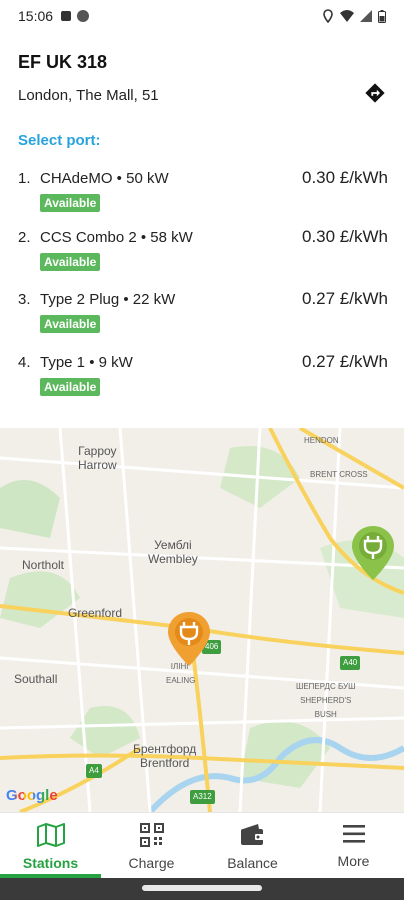 This screenshot has width=404, height=900. Describe the element at coordinates (32, 795) in the screenshot. I see `google-logo: Google` at that location.